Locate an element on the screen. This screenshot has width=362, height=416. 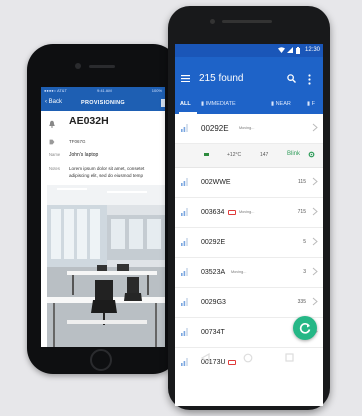
status-time: 9:41 AM is located at coordinates (104, 90).